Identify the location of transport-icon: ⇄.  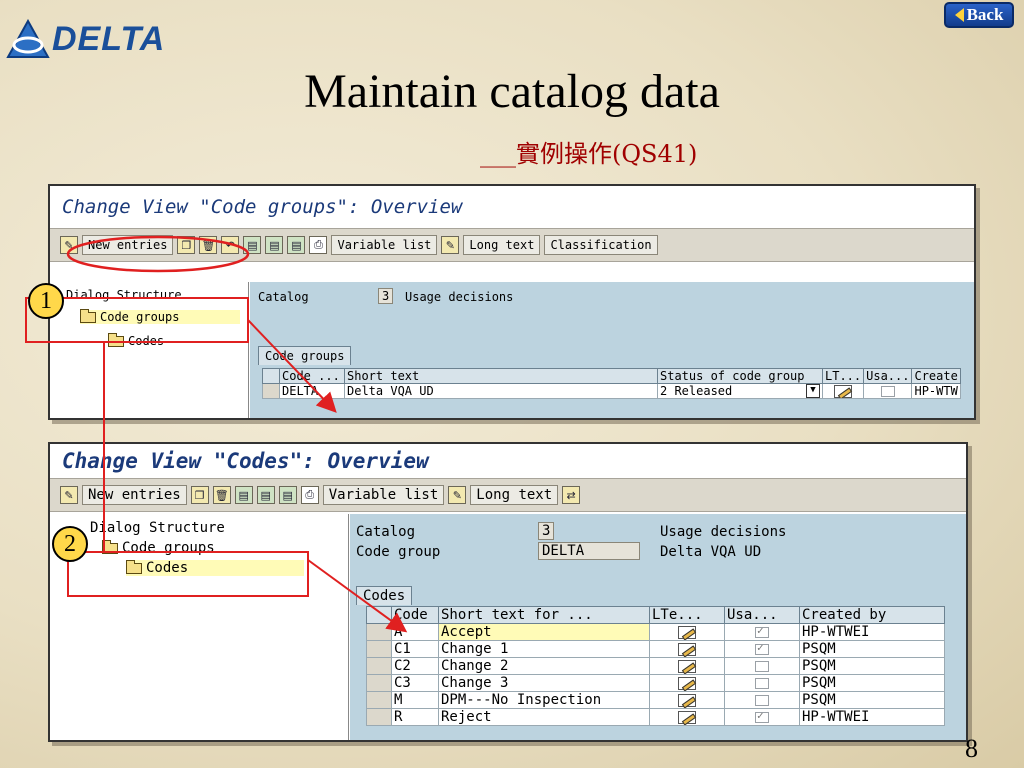
(571, 495).